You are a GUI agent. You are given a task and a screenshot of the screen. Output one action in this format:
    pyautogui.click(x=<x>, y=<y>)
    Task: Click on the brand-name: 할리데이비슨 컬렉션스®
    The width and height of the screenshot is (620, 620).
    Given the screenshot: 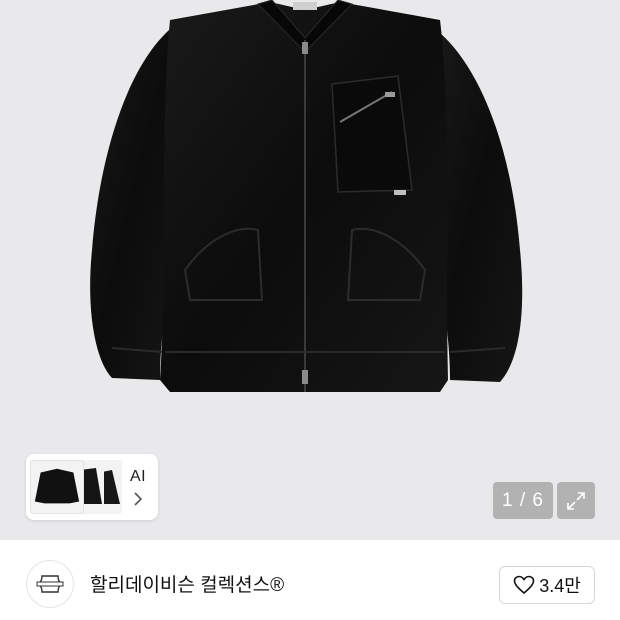 What is the action you would take?
    pyautogui.click(x=187, y=583)
    